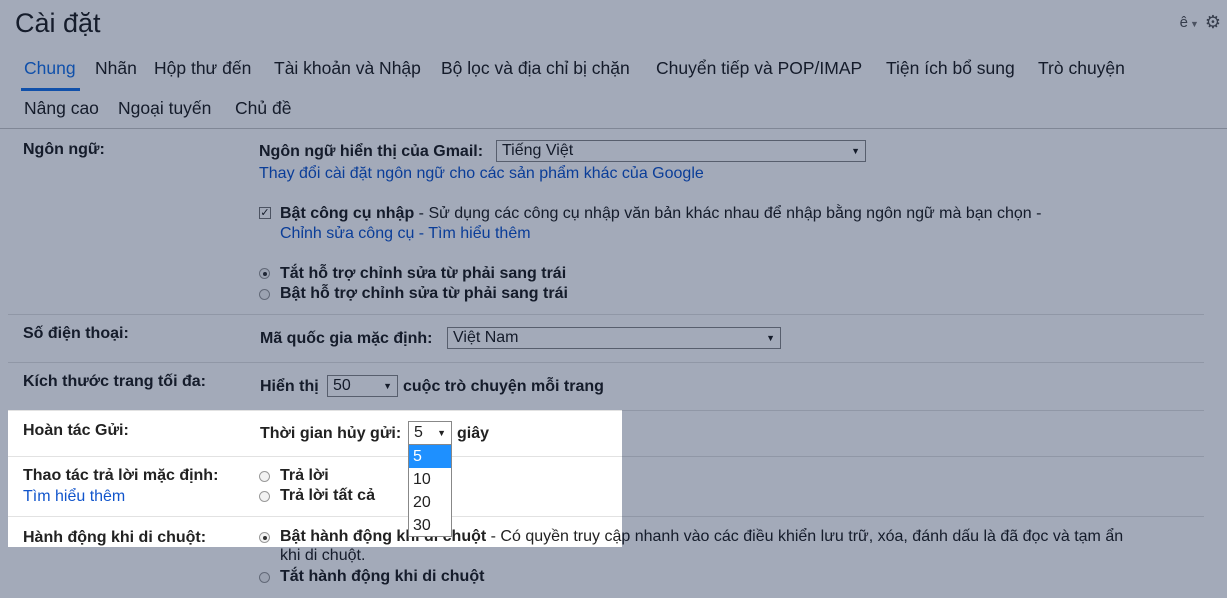  I want to click on reply-option-label: Trả lời, so click(304, 475).